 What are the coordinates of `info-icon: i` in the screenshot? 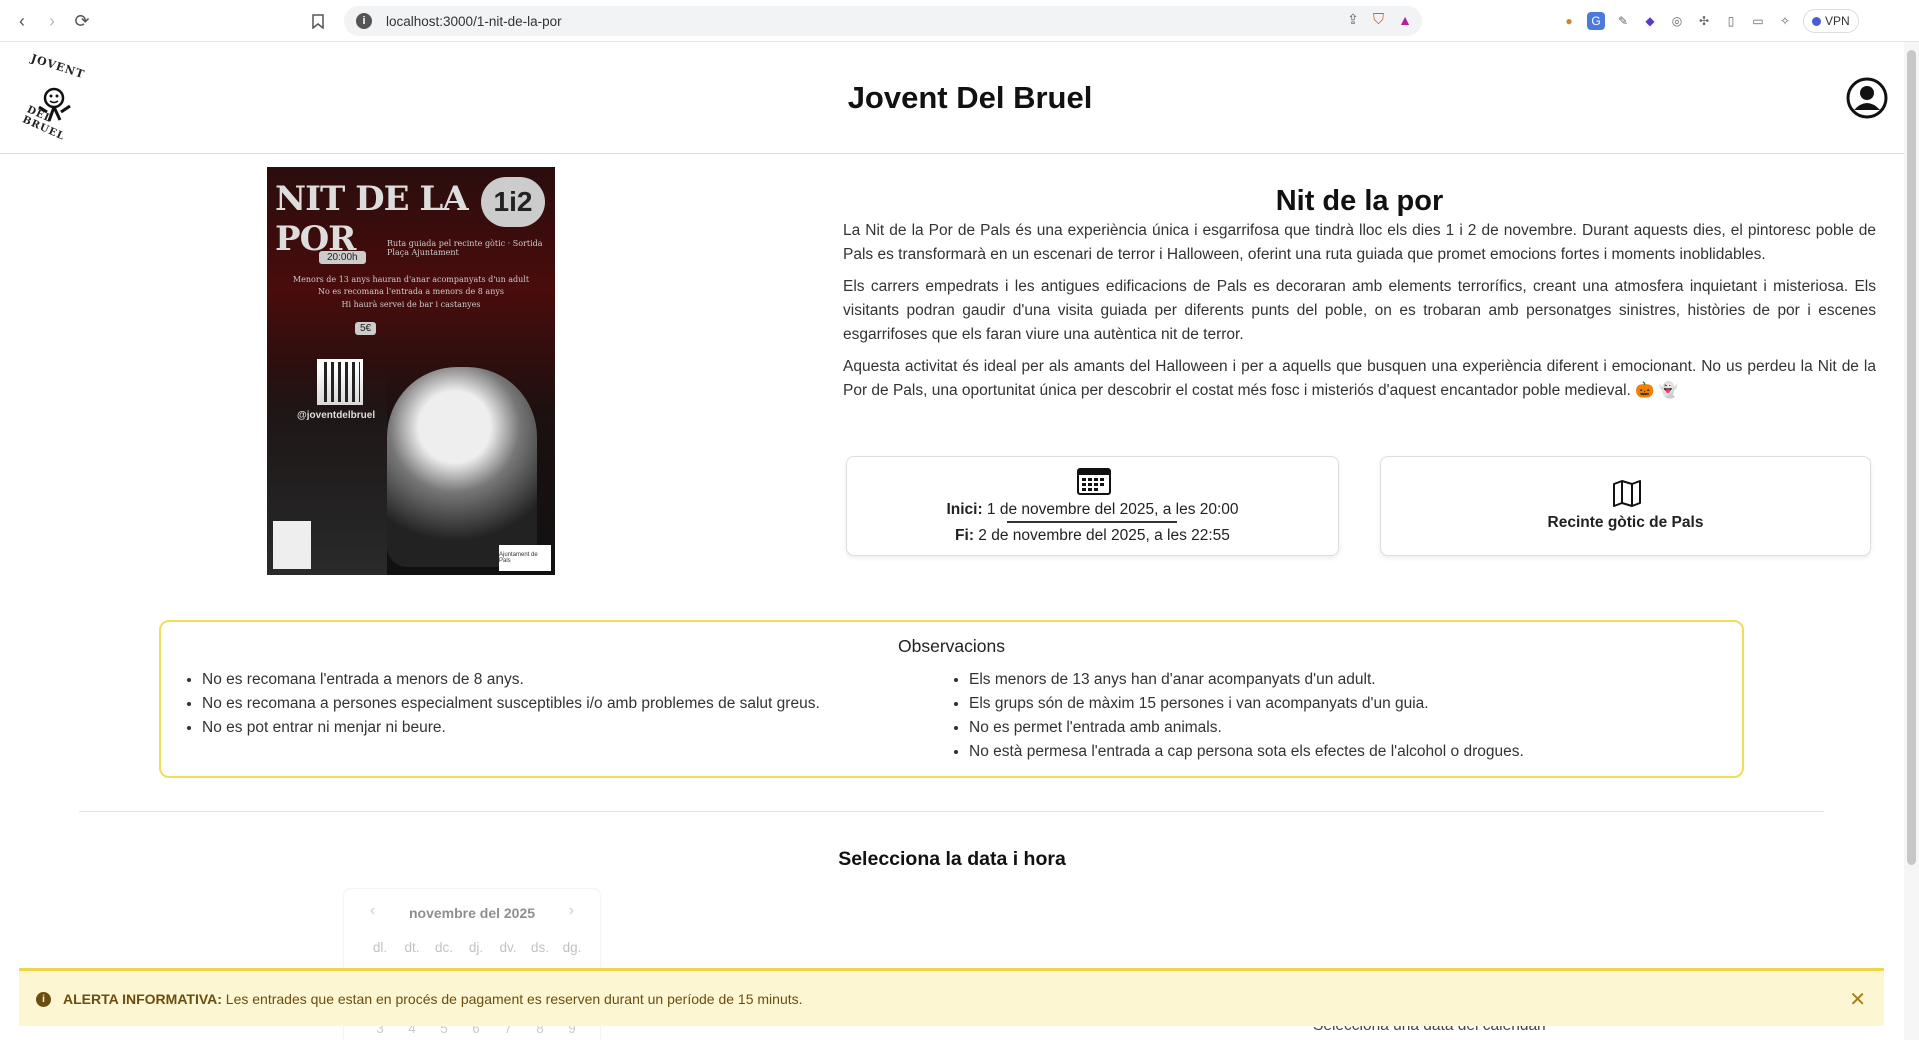 It's located at (43, 999).